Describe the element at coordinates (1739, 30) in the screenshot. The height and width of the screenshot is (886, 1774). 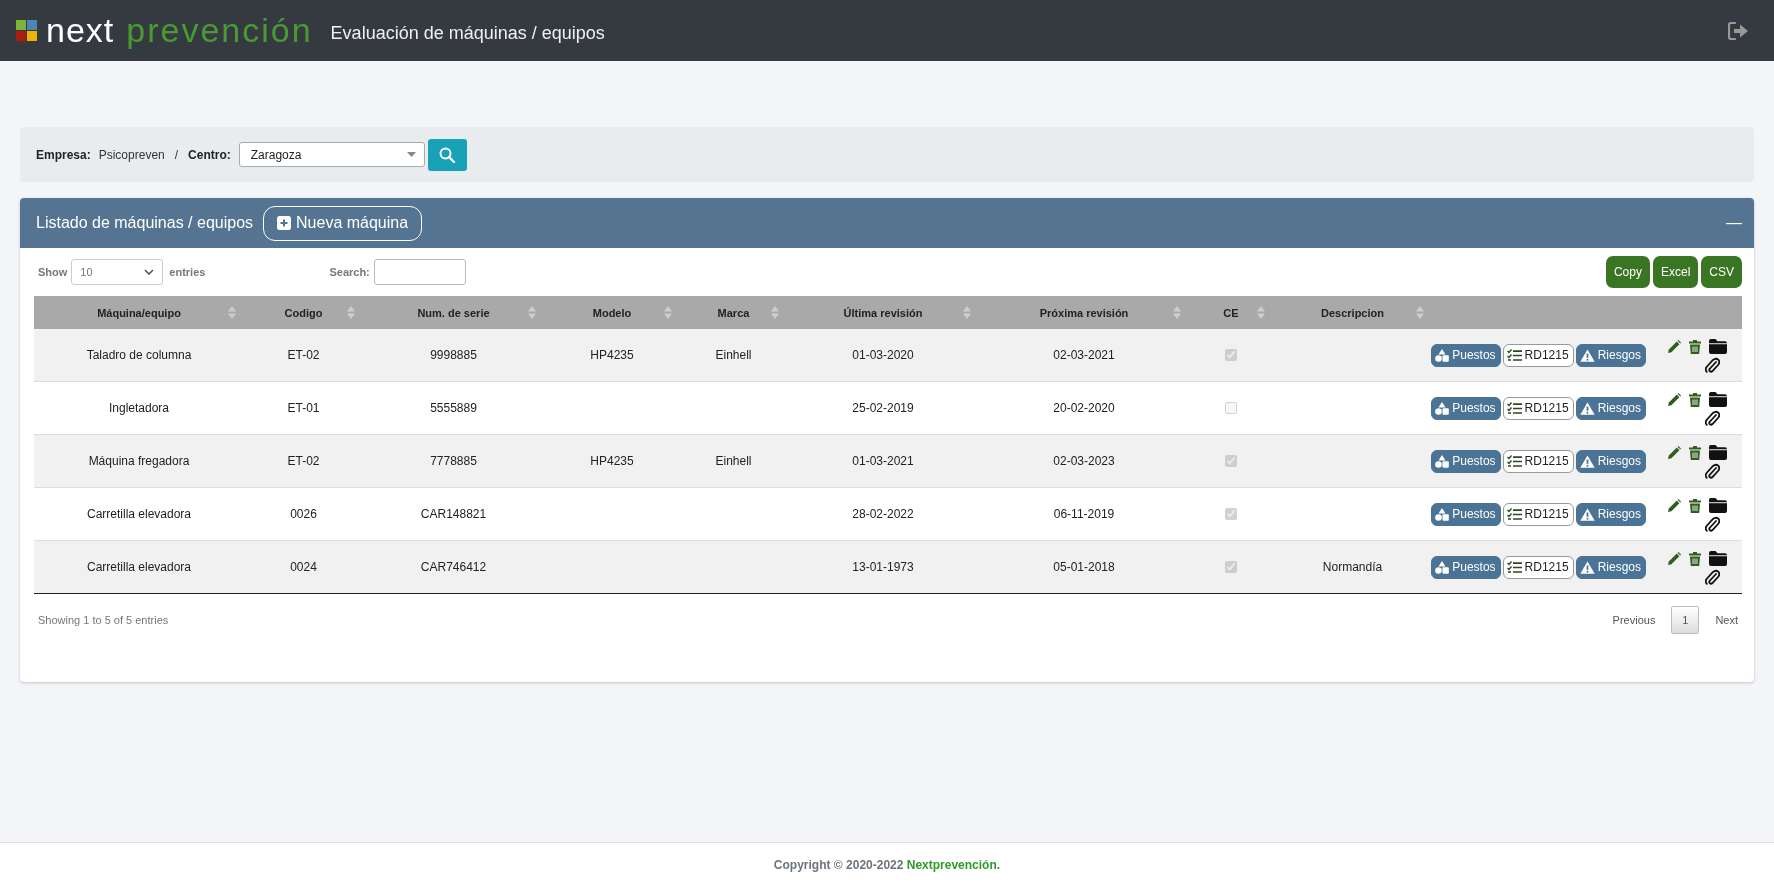
I see `logout-icon` at that location.